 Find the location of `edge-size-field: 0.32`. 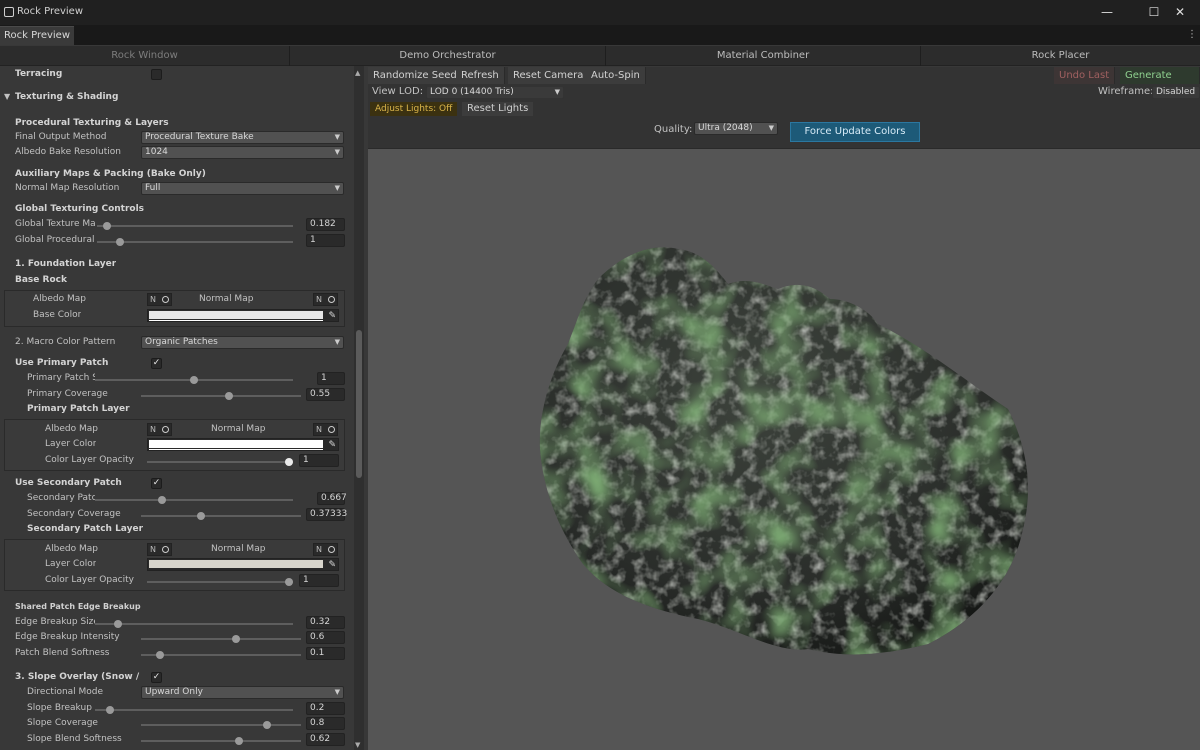

edge-size-field: 0.32 is located at coordinates (325, 622).